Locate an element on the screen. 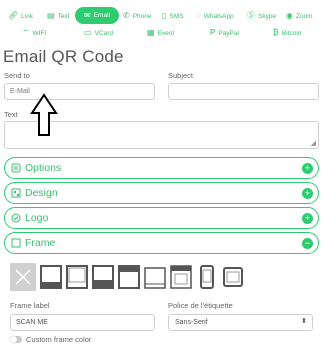 The height and width of the screenshot is (350, 323). whatsapp-icon: ◌ is located at coordinates (198, 15).